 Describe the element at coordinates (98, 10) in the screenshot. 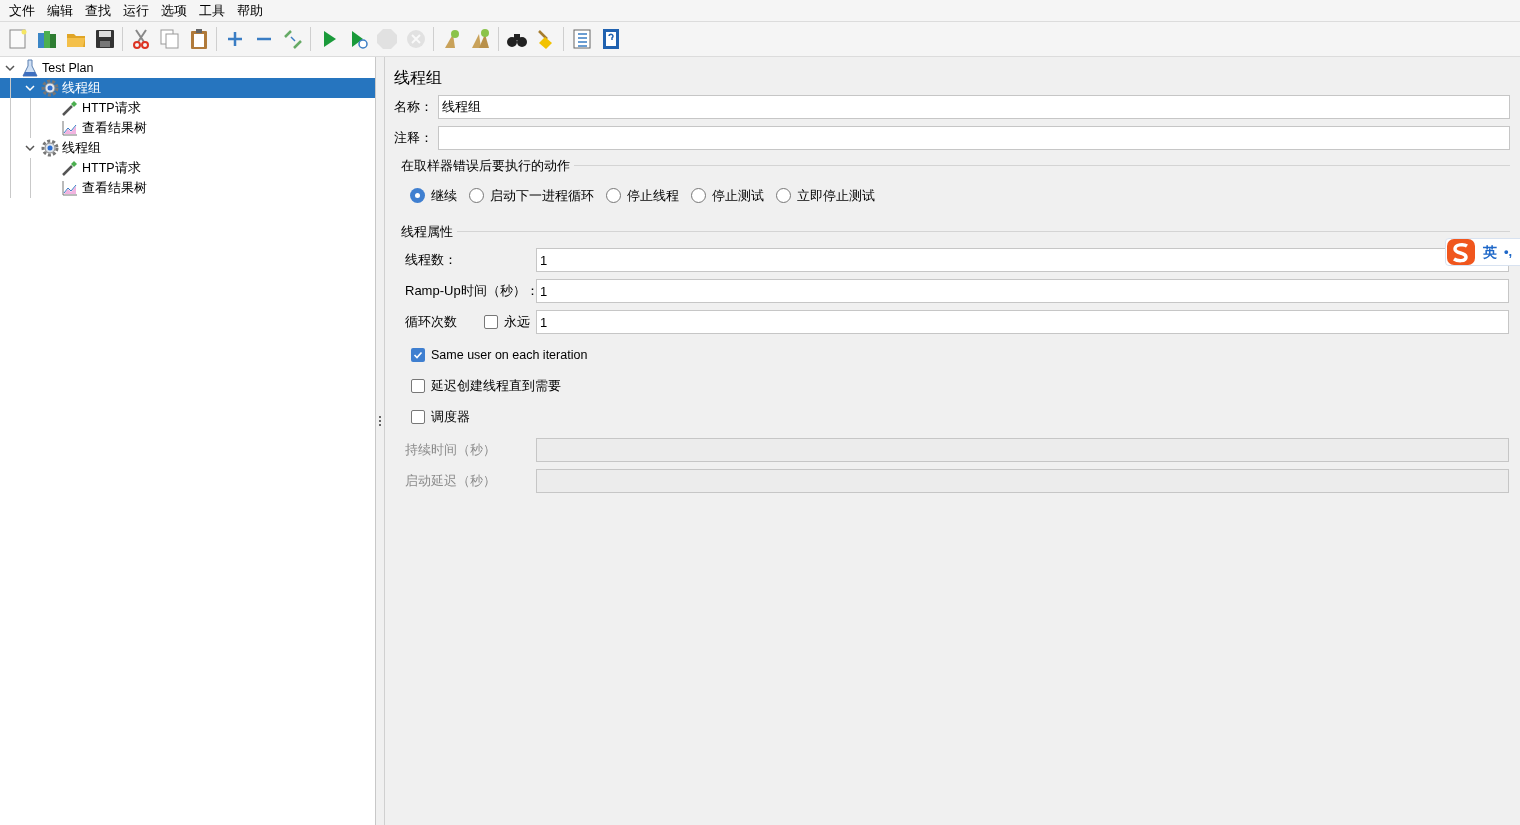

I see `menu-item: 查找` at that location.